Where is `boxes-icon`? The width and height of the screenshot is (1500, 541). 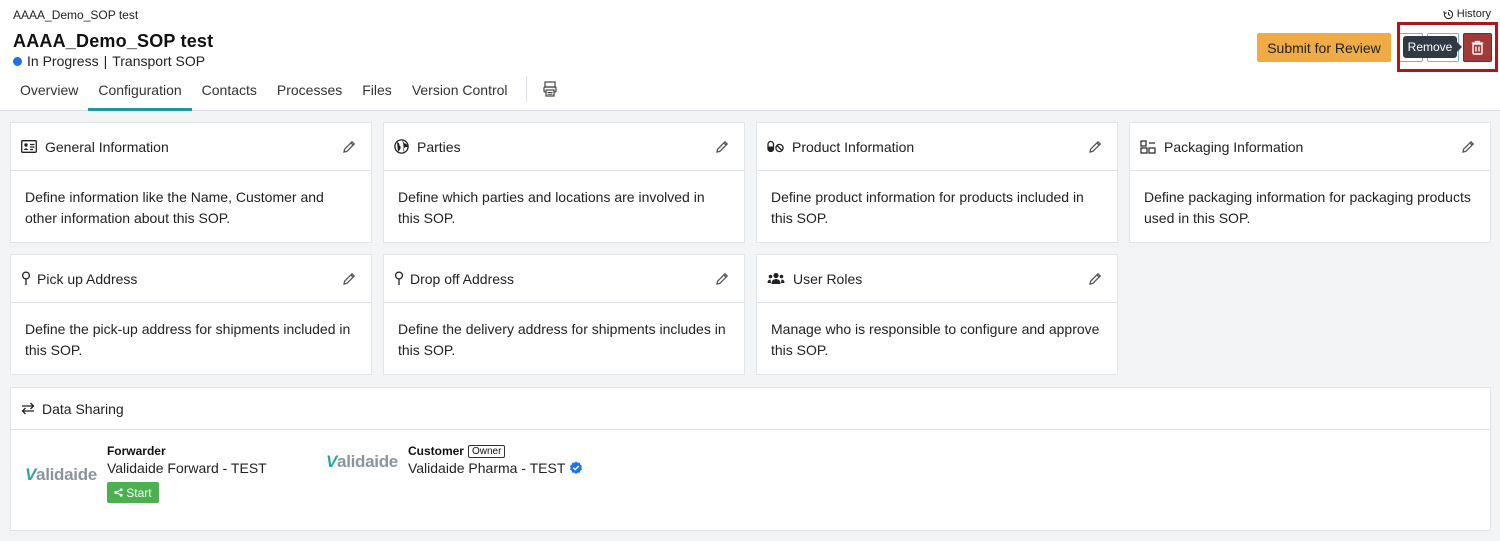 boxes-icon is located at coordinates (1148, 146).